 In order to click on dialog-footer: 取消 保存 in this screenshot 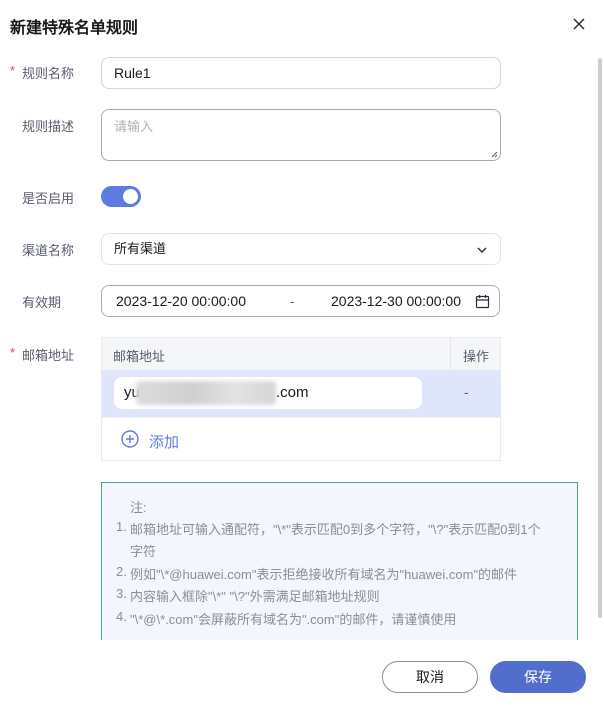, I will do `click(299, 675)`.